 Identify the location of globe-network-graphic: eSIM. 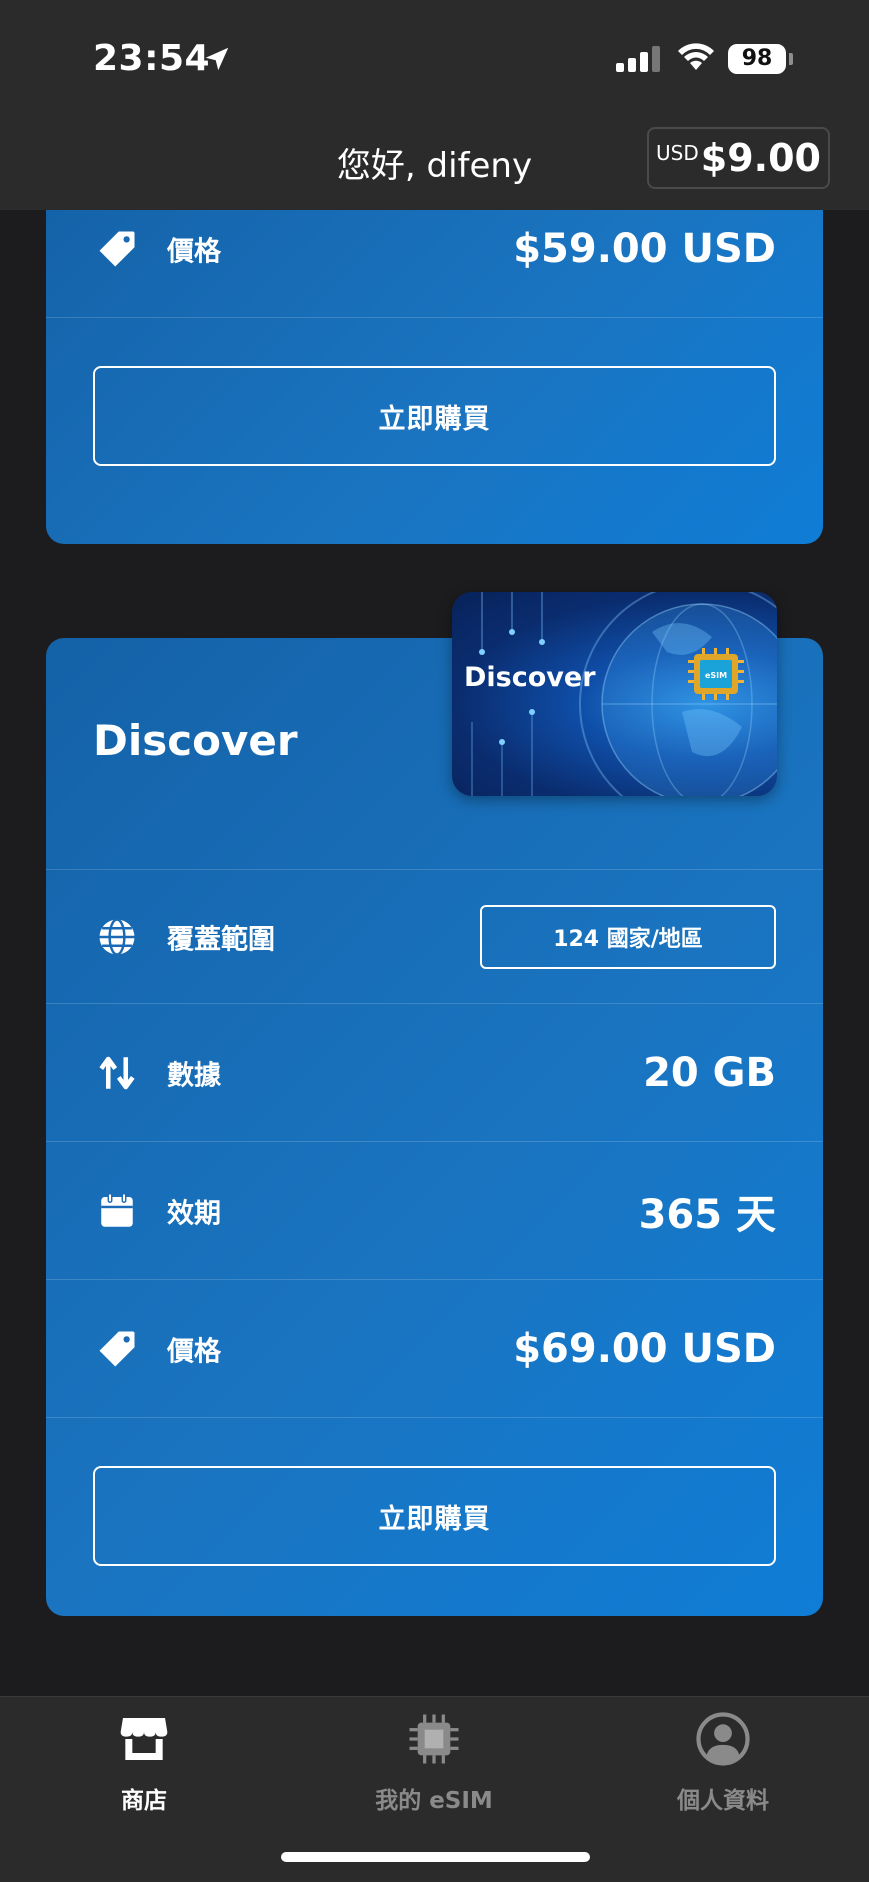
(624, 694).